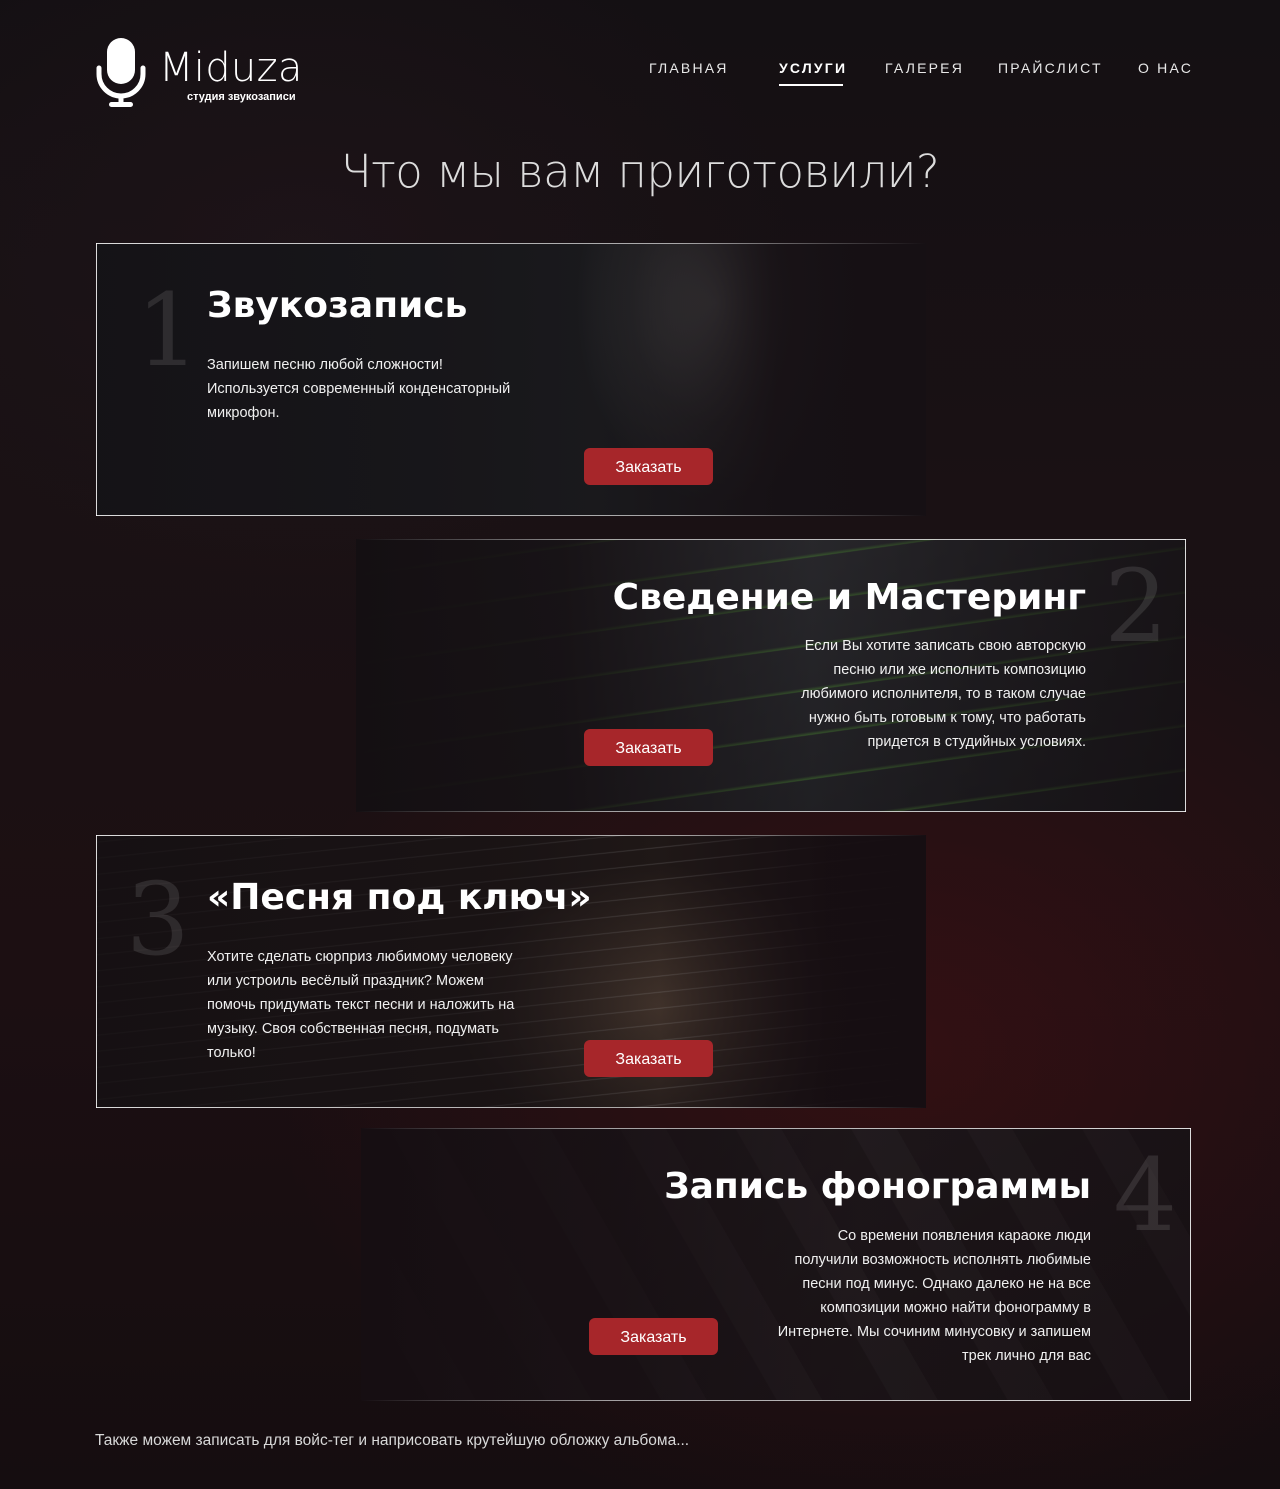 The image size is (1280, 1489). I want to click on service-number: 1, so click(168, 330).